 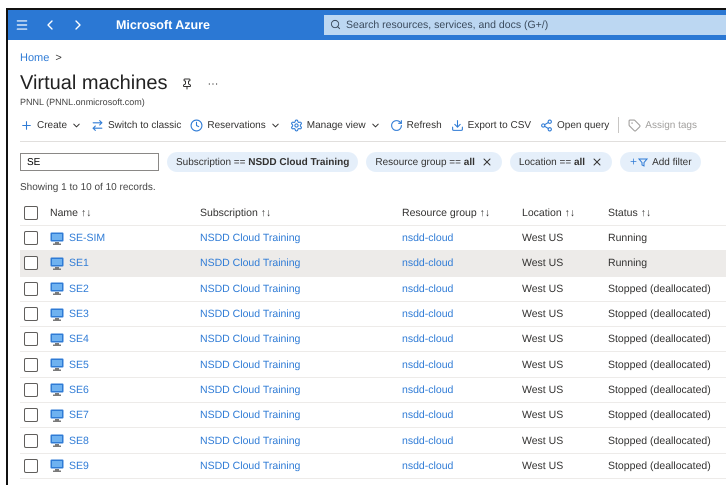 I want to click on select-all-checkbox, so click(x=31, y=213).